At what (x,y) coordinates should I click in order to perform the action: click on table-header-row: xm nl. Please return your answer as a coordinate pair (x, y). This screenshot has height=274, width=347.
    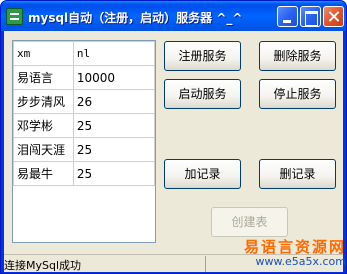
    Looking at the image, I should click on (84, 53).